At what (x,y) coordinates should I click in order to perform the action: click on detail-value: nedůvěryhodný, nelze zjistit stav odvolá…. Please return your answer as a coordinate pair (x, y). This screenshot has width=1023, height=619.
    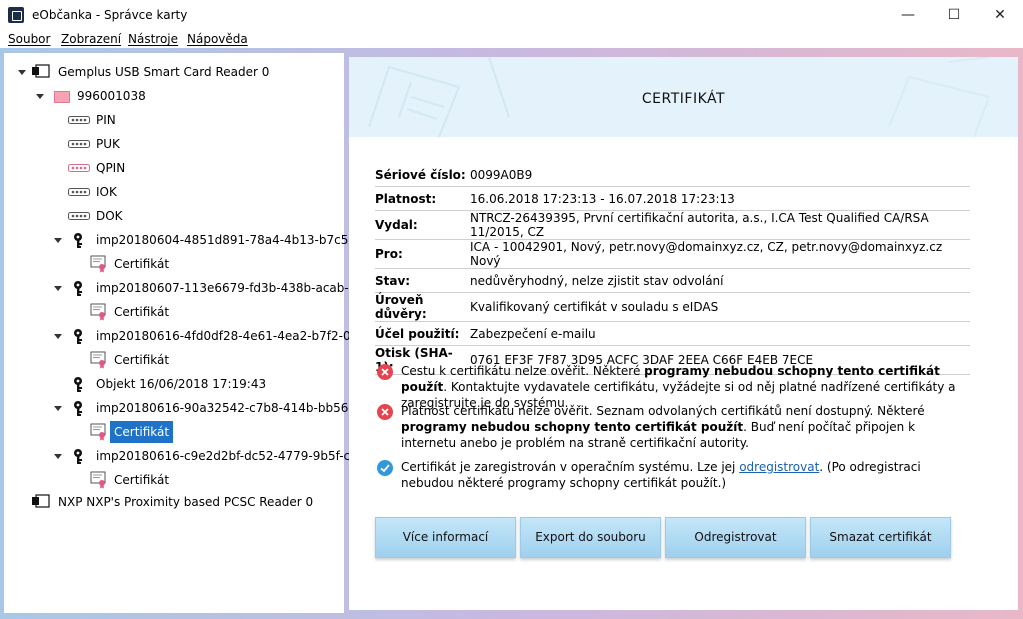
    Looking at the image, I should click on (720, 280).